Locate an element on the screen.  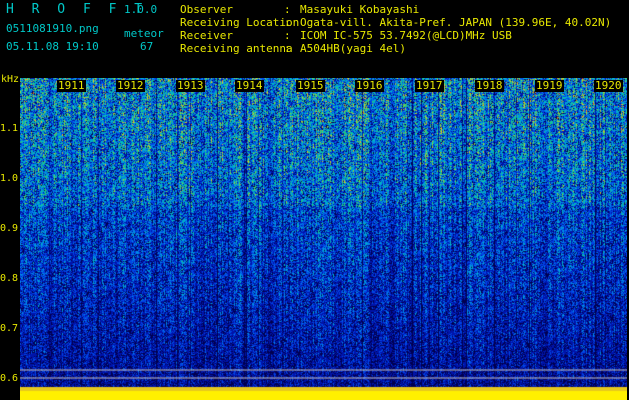
file-name: 0511081910.png is located at coordinates (52, 28).